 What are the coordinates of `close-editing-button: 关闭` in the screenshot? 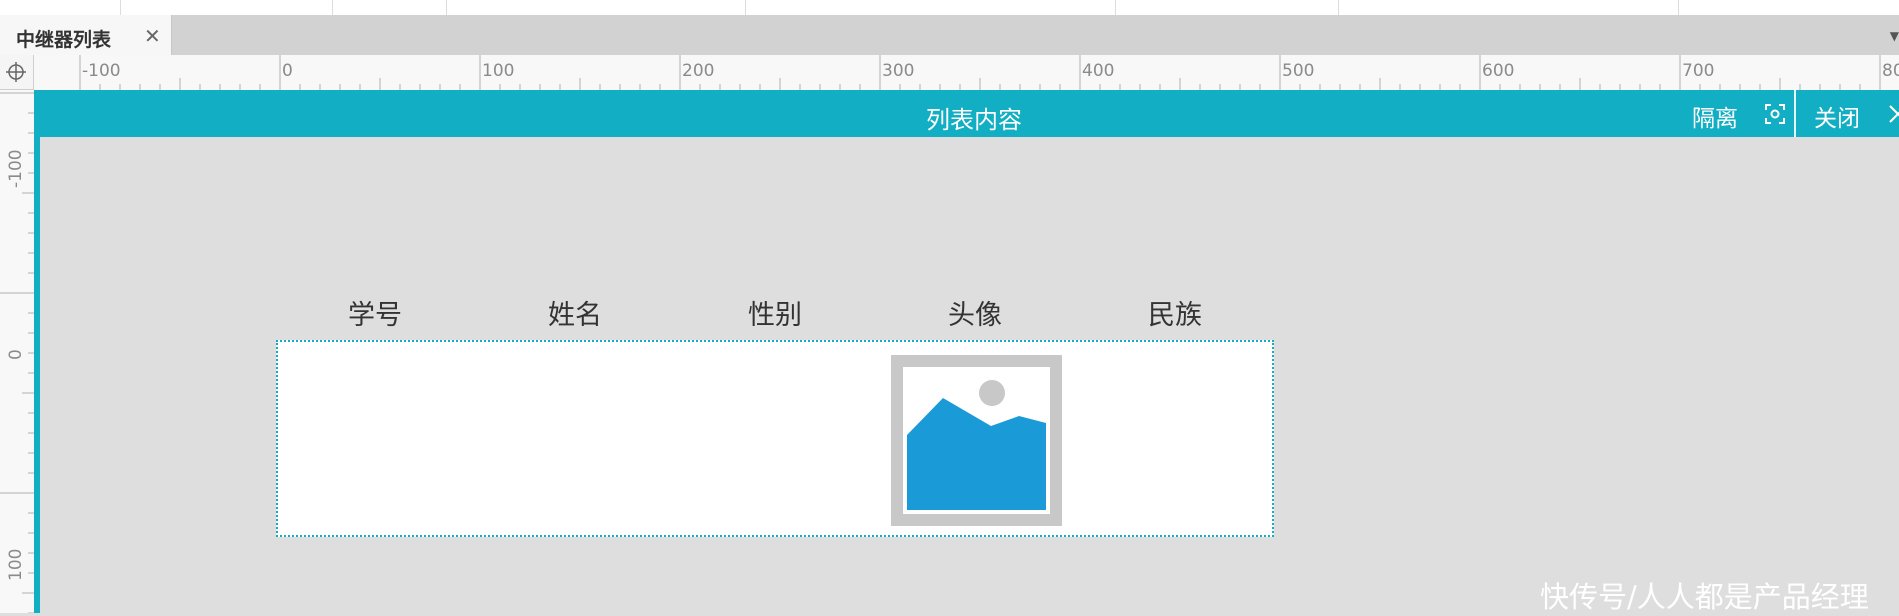 It's located at (1856, 113).